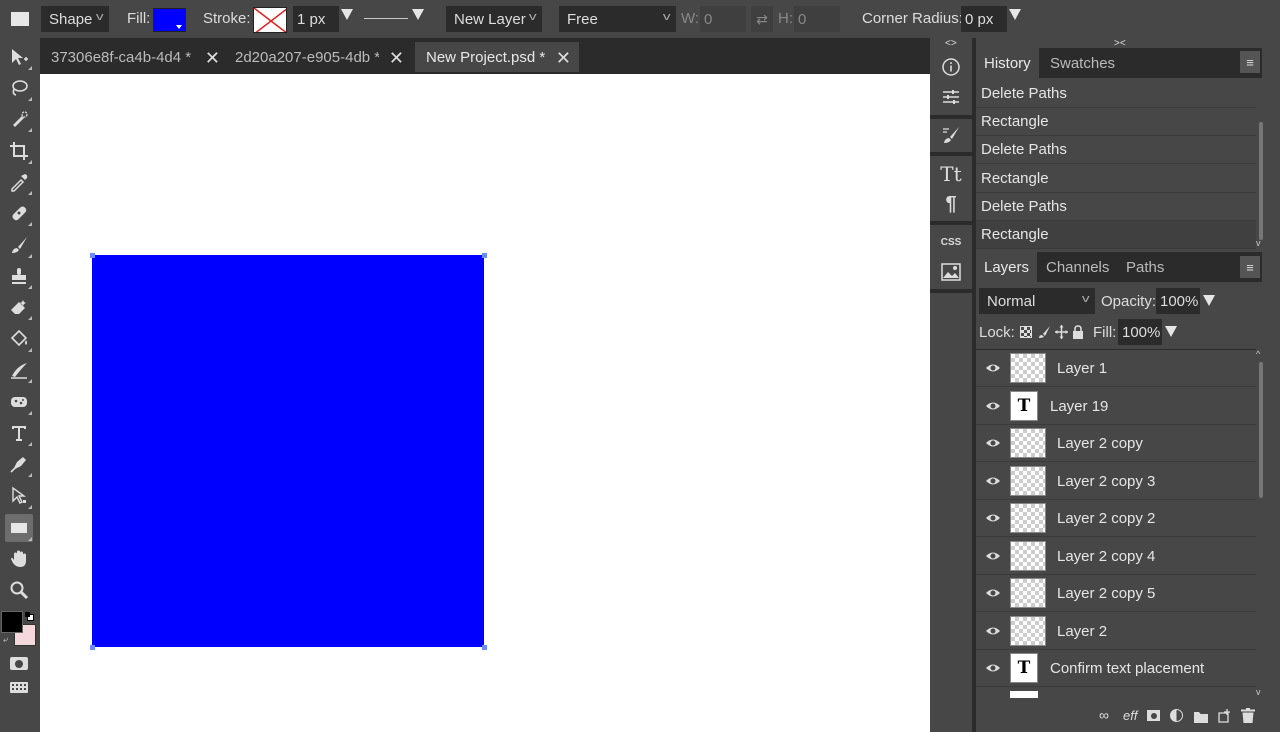 The height and width of the screenshot is (732, 1280). Describe the element at coordinates (762, 19) in the screenshot. I see `swap-dimensions-icon: ⇄` at that location.